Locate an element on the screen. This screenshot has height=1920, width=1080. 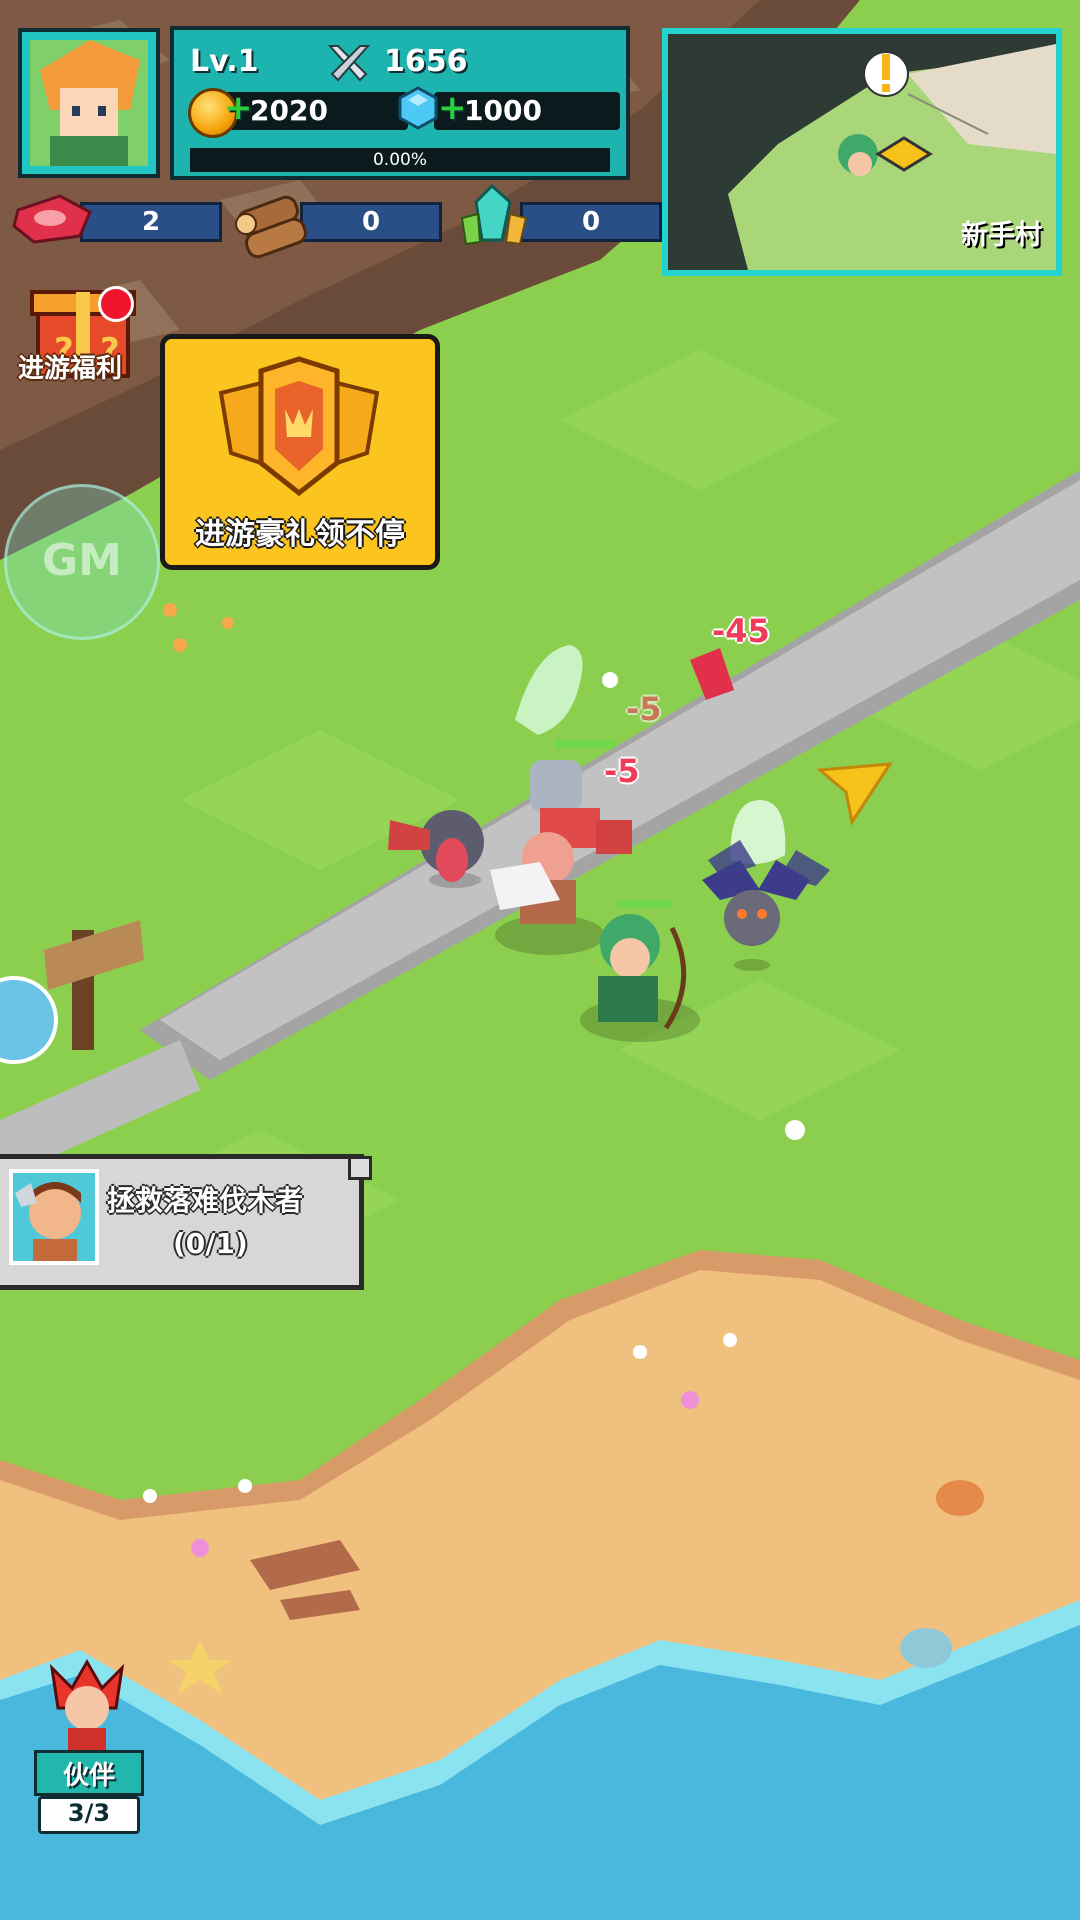
partner-button: 伙伴 3/3 is located at coordinates (88, 1746).